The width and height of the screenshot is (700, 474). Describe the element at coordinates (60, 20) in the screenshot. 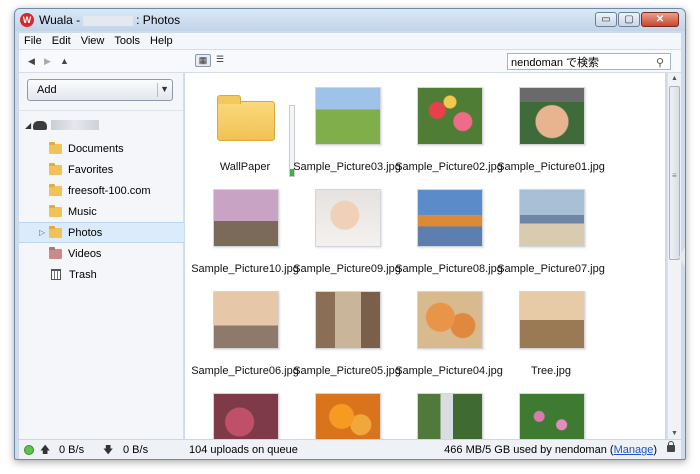

I see `window-app-name: Wuala -` at that location.